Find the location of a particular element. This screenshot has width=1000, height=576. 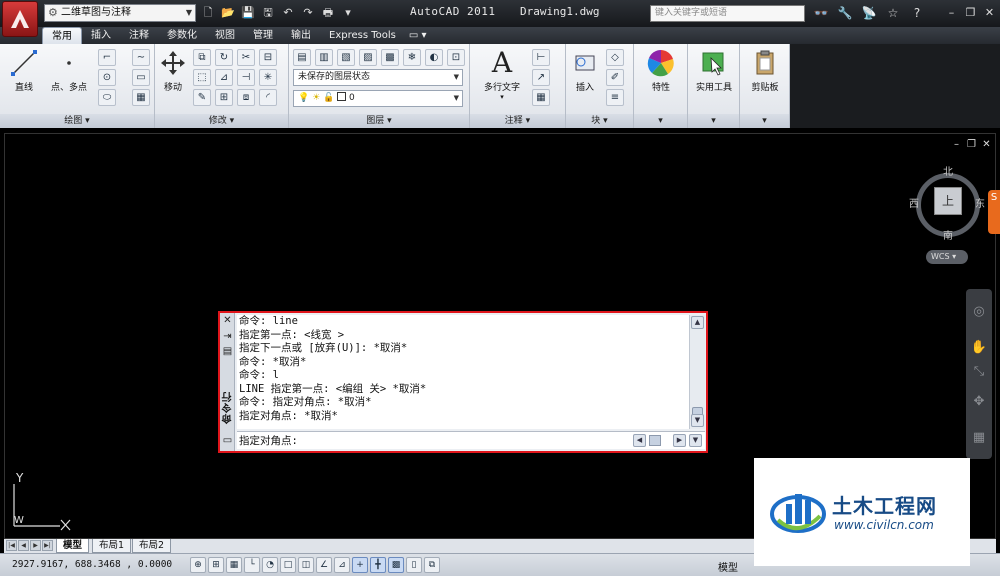

draw-panel-title: 绘图 ▾ is located at coordinates (77, 121).